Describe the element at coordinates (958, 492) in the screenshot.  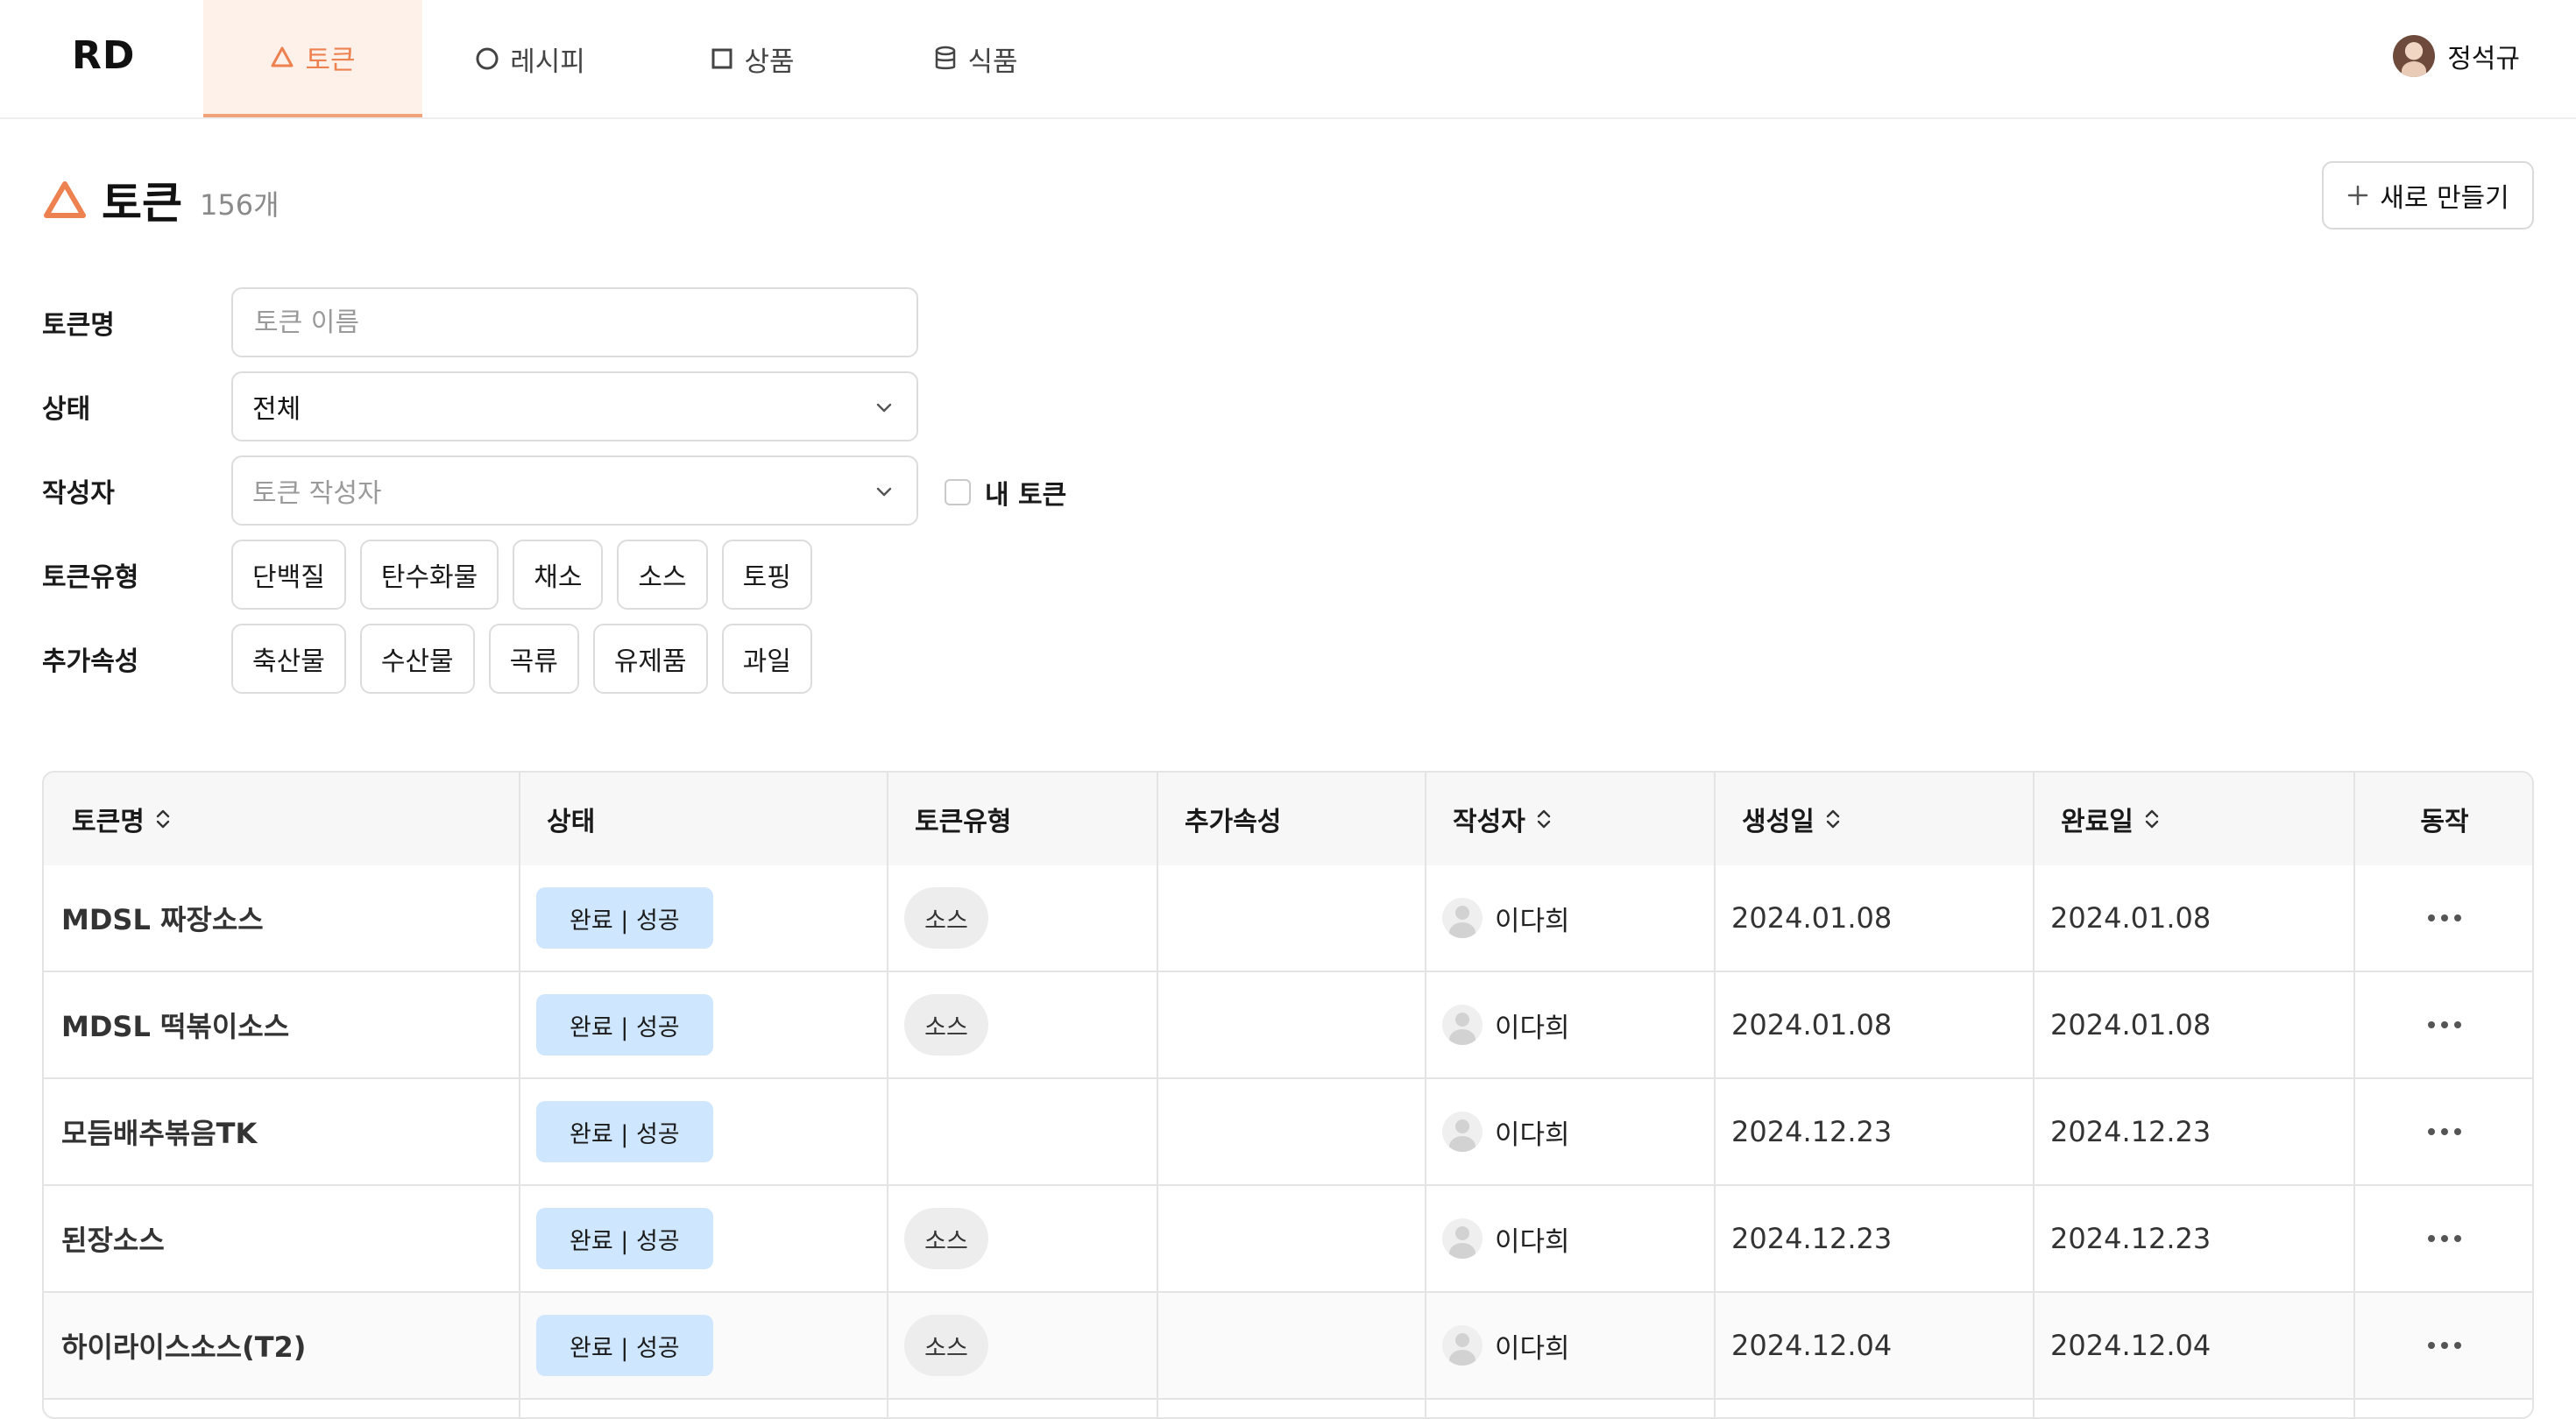
I see `my-token-checkbox` at that location.